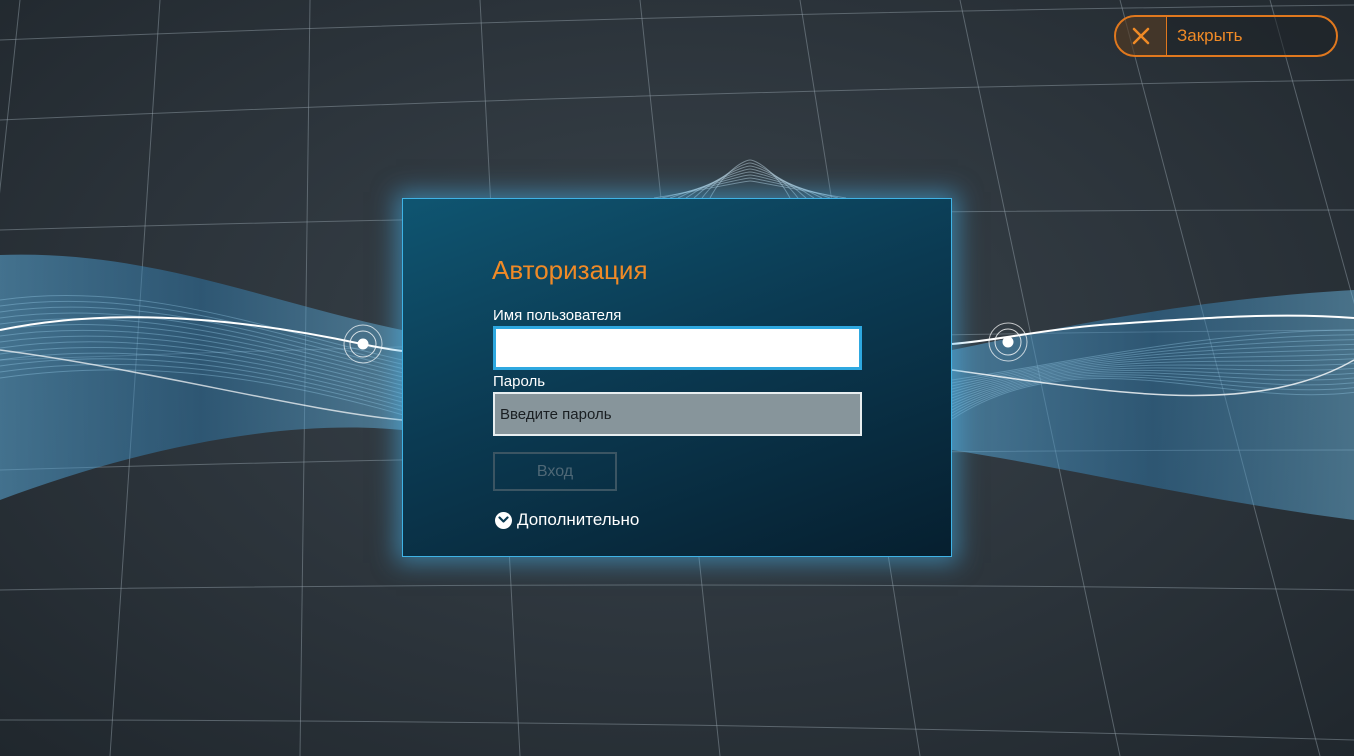 The image size is (1354, 756). What do you see at coordinates (677, 414) in the screenshot?
I see `password-input` at bounding box center [677, 414].